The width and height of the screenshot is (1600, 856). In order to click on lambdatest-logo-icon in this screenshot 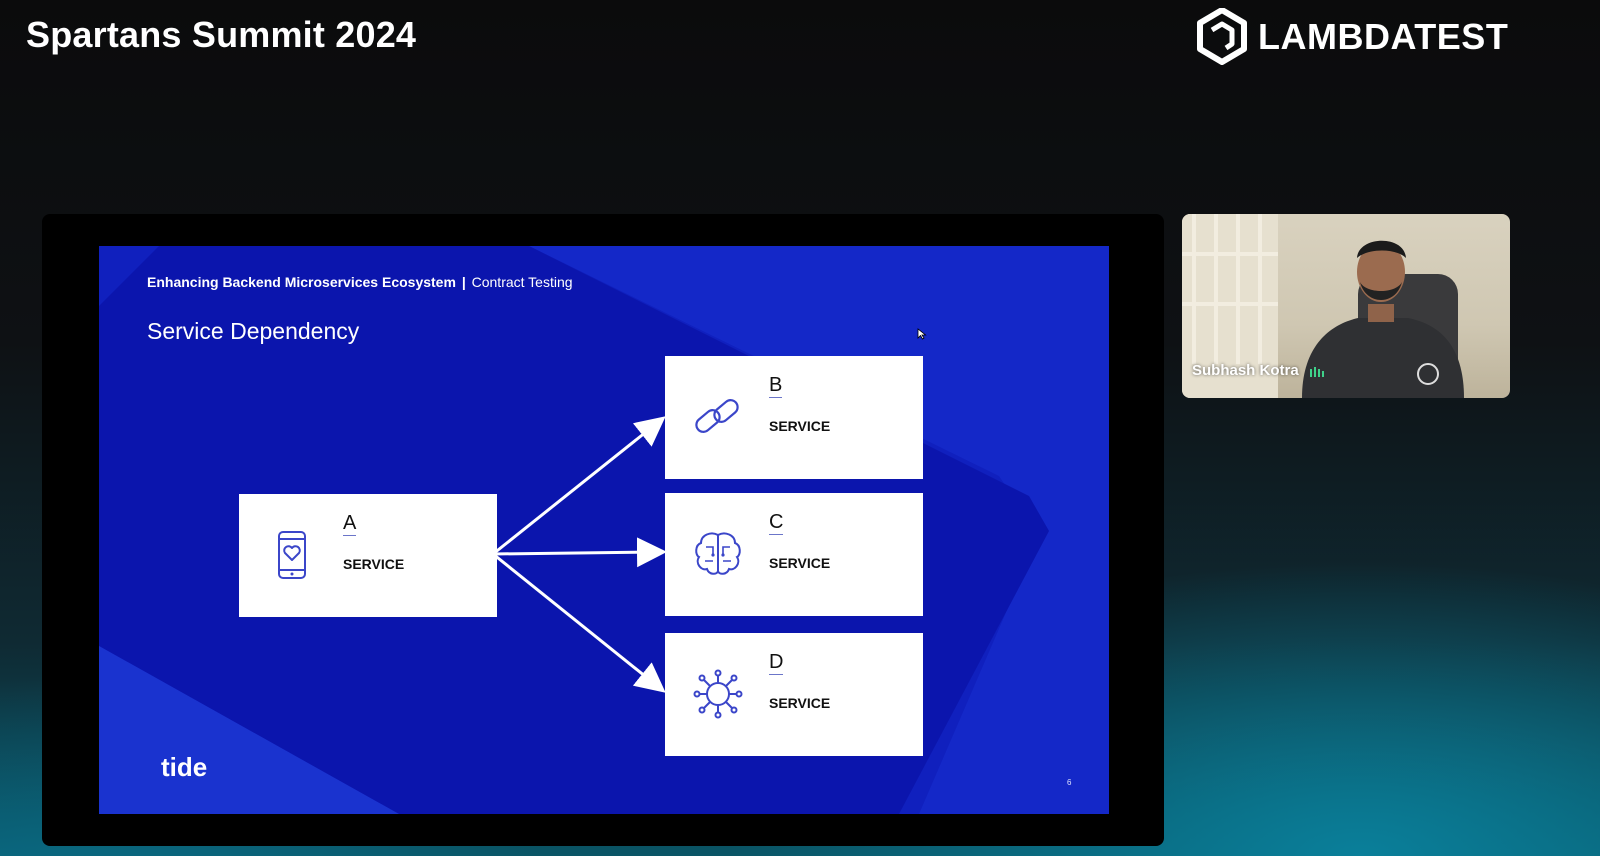, I will do `click(1222, 36)`.